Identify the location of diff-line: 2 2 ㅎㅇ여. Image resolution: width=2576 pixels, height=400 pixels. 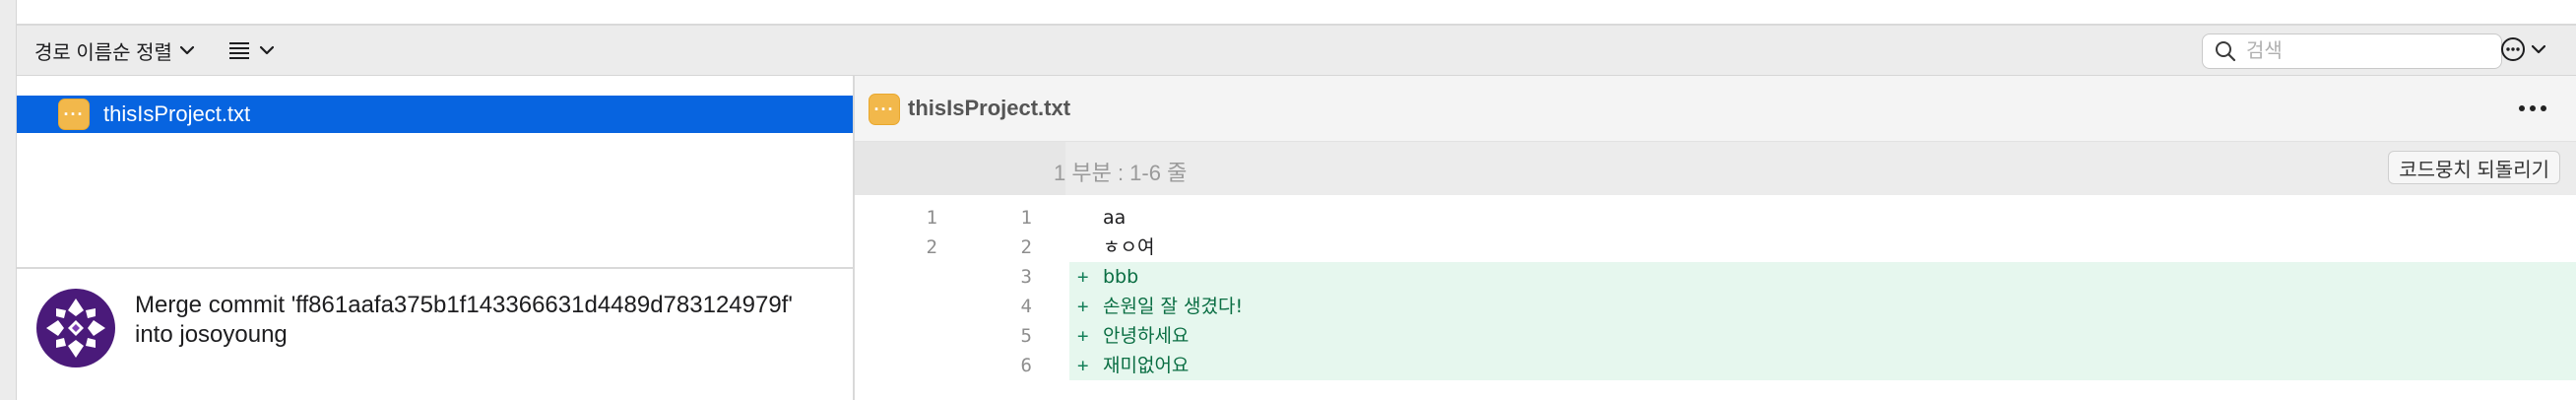
(1715, 247).